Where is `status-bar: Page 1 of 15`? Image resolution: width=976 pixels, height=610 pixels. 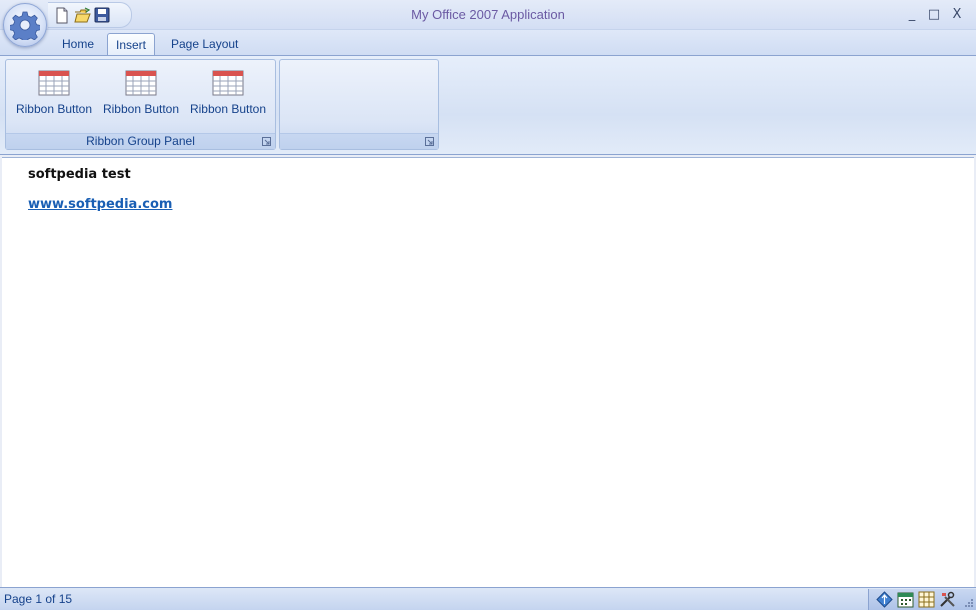 status-bar: Page 1 of 15 is located at coordinates (488, 598).